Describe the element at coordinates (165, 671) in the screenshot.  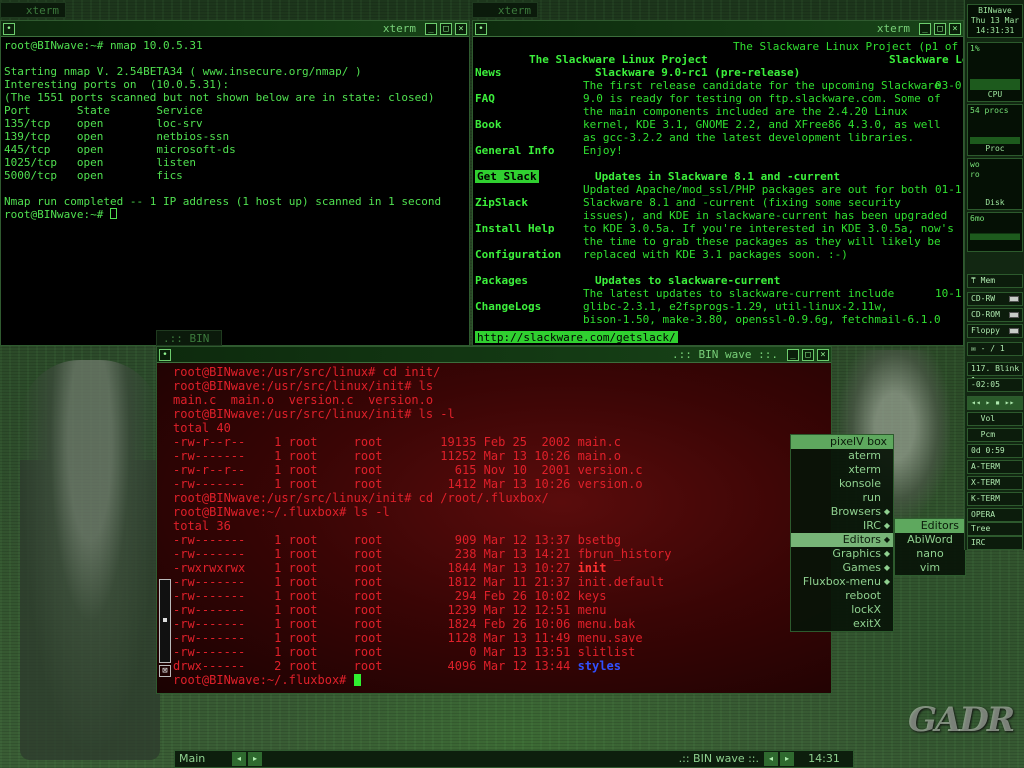
I see `scroll-corner-icon: ⊠` at that location.